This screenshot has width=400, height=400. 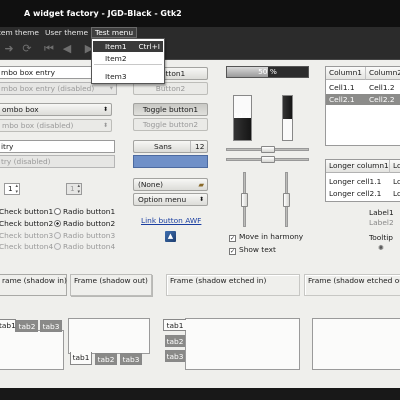 What do you see at coordinates (242, 344) in the screenshot?
I see `notebook-3-panel` at bounding box center [242, 344].